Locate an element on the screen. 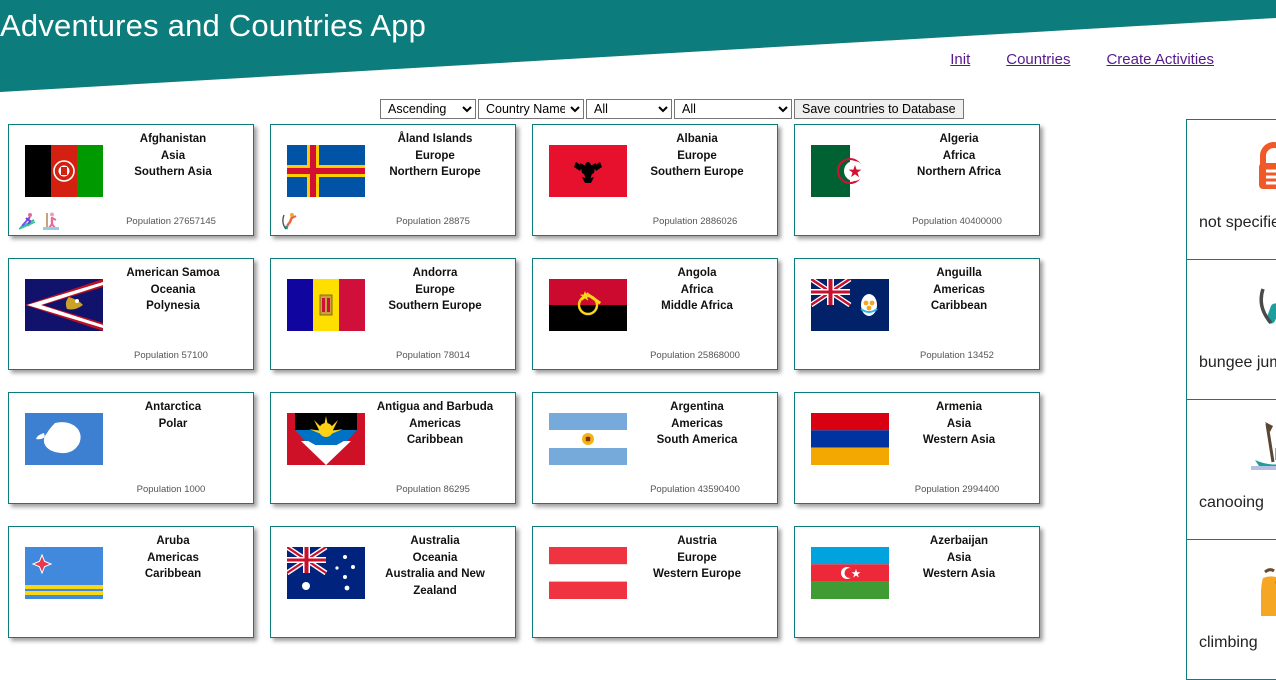 The height and width of the screenshot is (680, 1276). country-activity-icons is located at coordinates (289, 221).